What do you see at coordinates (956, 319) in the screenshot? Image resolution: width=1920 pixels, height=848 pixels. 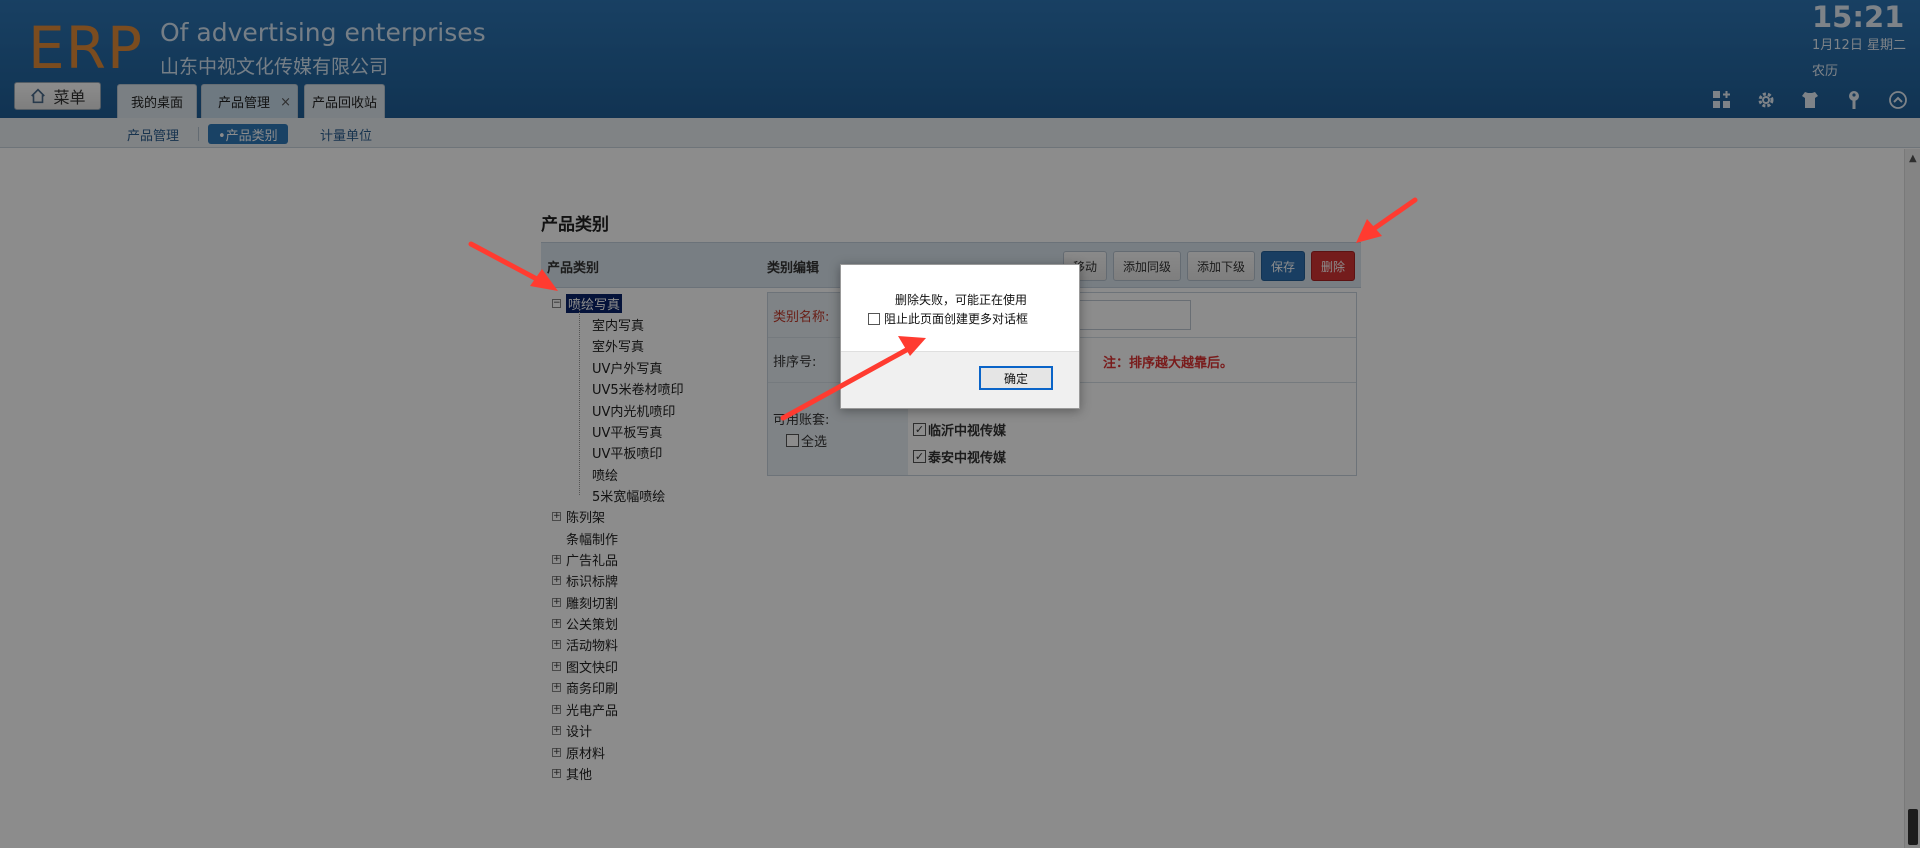 I see `suppress-dialogs-label: 阻止此页面创建更多对话框` at bounding box center [956, 319].